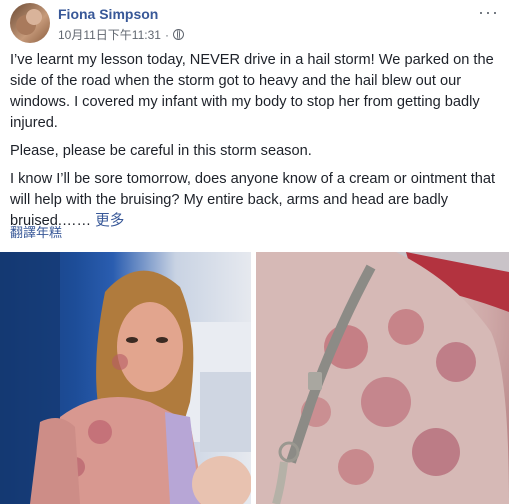 Image resolution: width=509 pixels, height=504 pixels. Describe the element at coordinates (178, 34) in the screenshot. I see `globe-icon` at that location.